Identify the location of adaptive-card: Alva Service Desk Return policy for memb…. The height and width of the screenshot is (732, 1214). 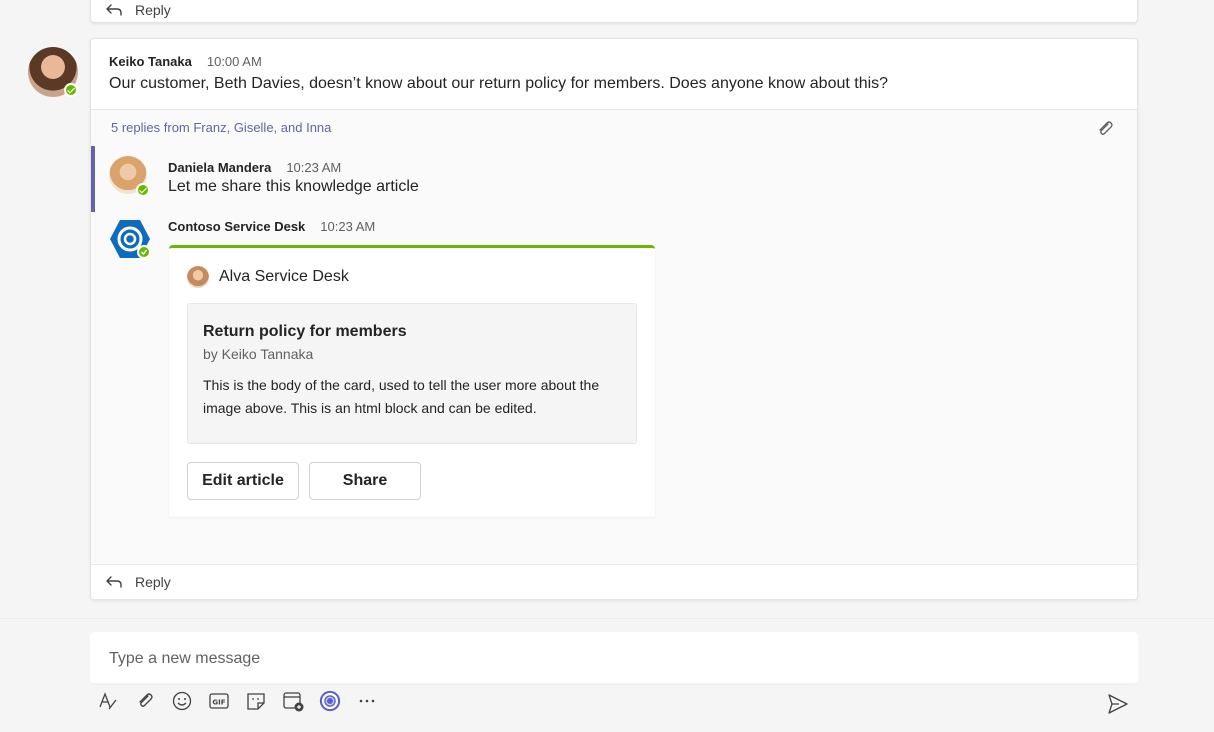
(412, 381).